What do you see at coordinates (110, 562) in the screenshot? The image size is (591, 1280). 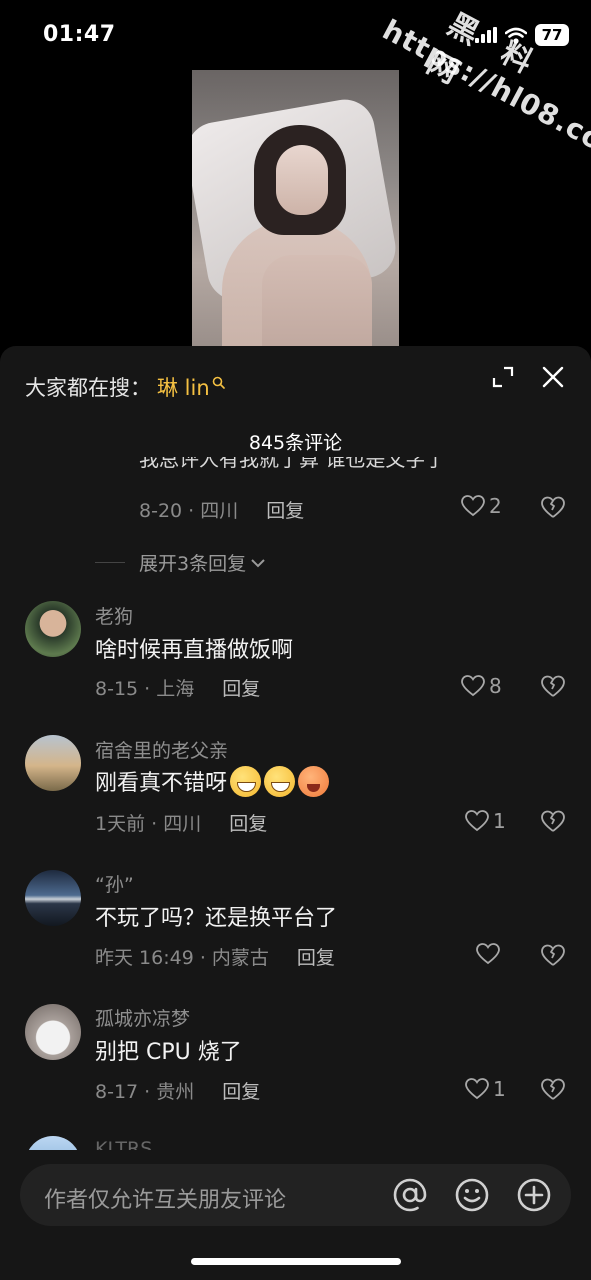 I see `divider` at bounding box center [110, 562].